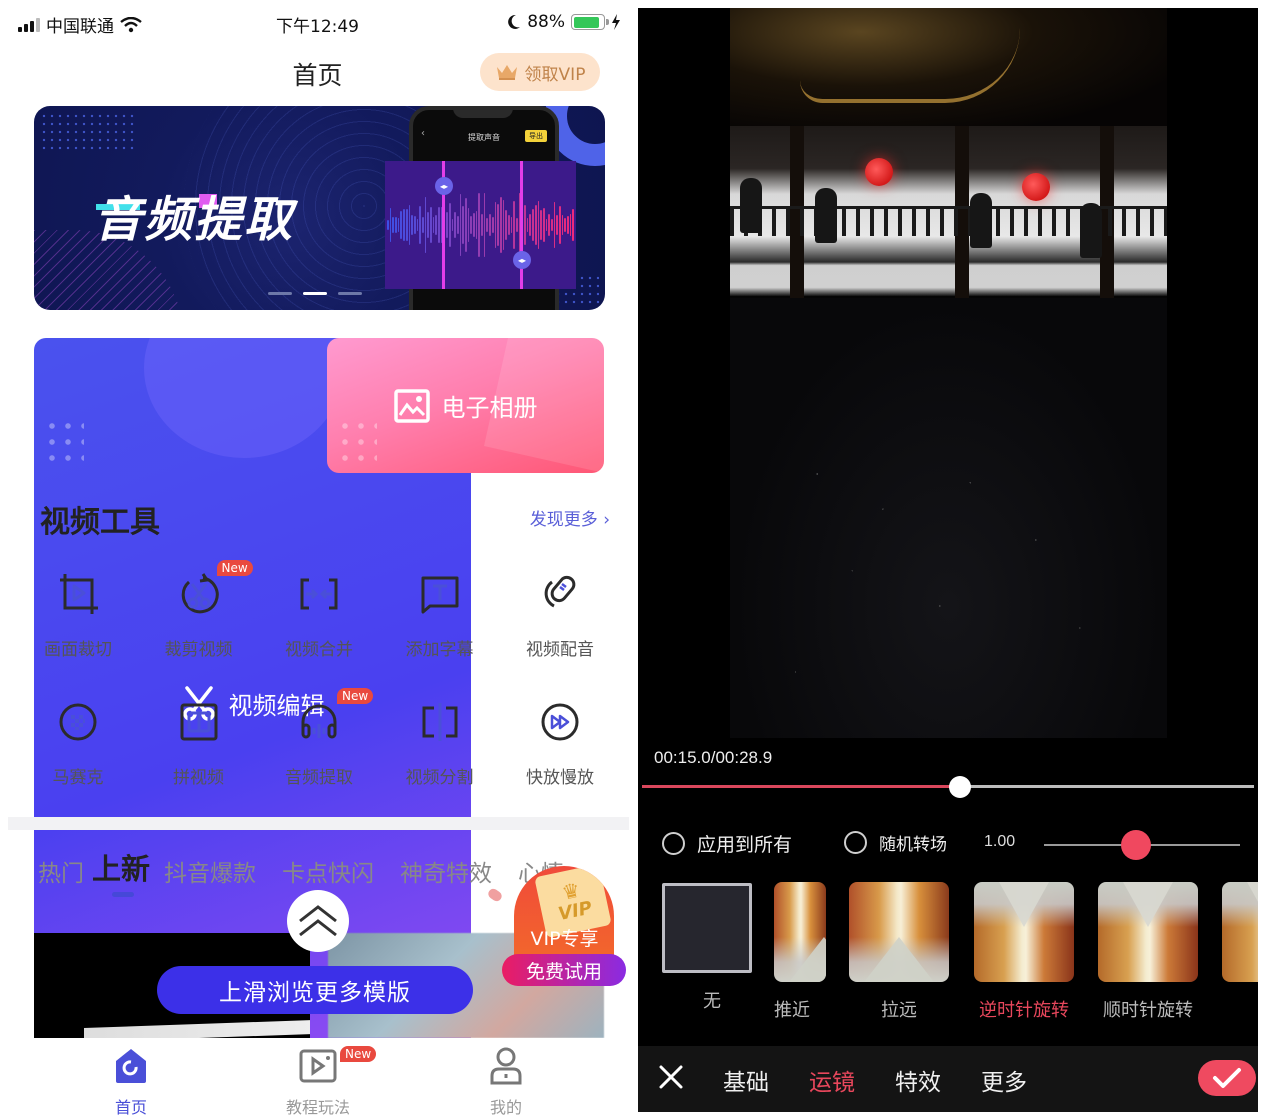 The width and height of the screenshot is (1267, 1120). I want to click on tool-item: 添加字幕, so click(440, 615).